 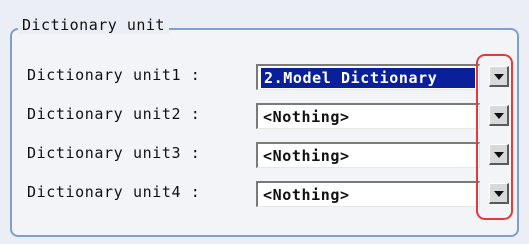 I want to click on dictionary-unit3-value: <Nothing>, so click(x=306, y=156).